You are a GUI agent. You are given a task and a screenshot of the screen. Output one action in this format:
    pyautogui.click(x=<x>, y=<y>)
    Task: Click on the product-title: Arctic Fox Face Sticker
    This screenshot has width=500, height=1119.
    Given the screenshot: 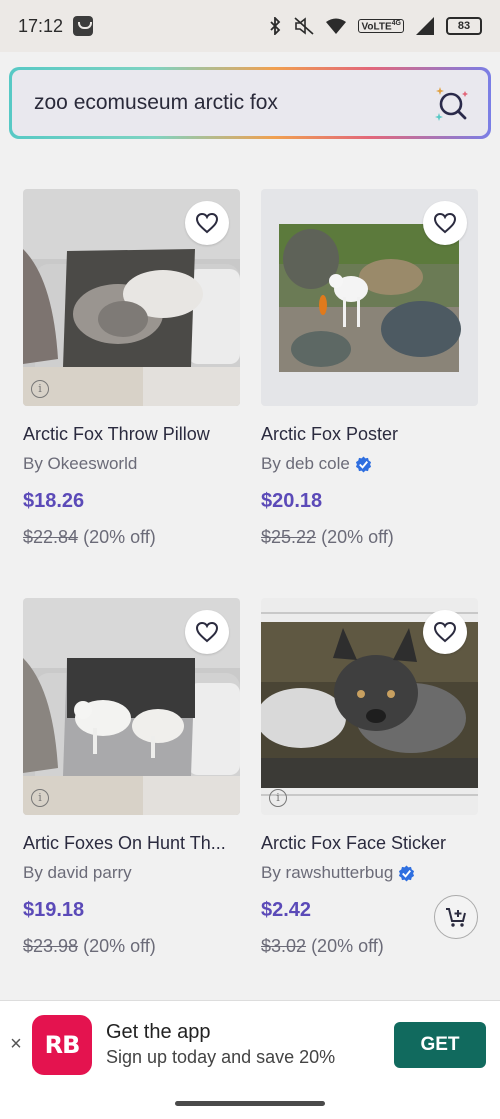 What is the action you would take?
    pyautogui.click(x=369, y=843)
    